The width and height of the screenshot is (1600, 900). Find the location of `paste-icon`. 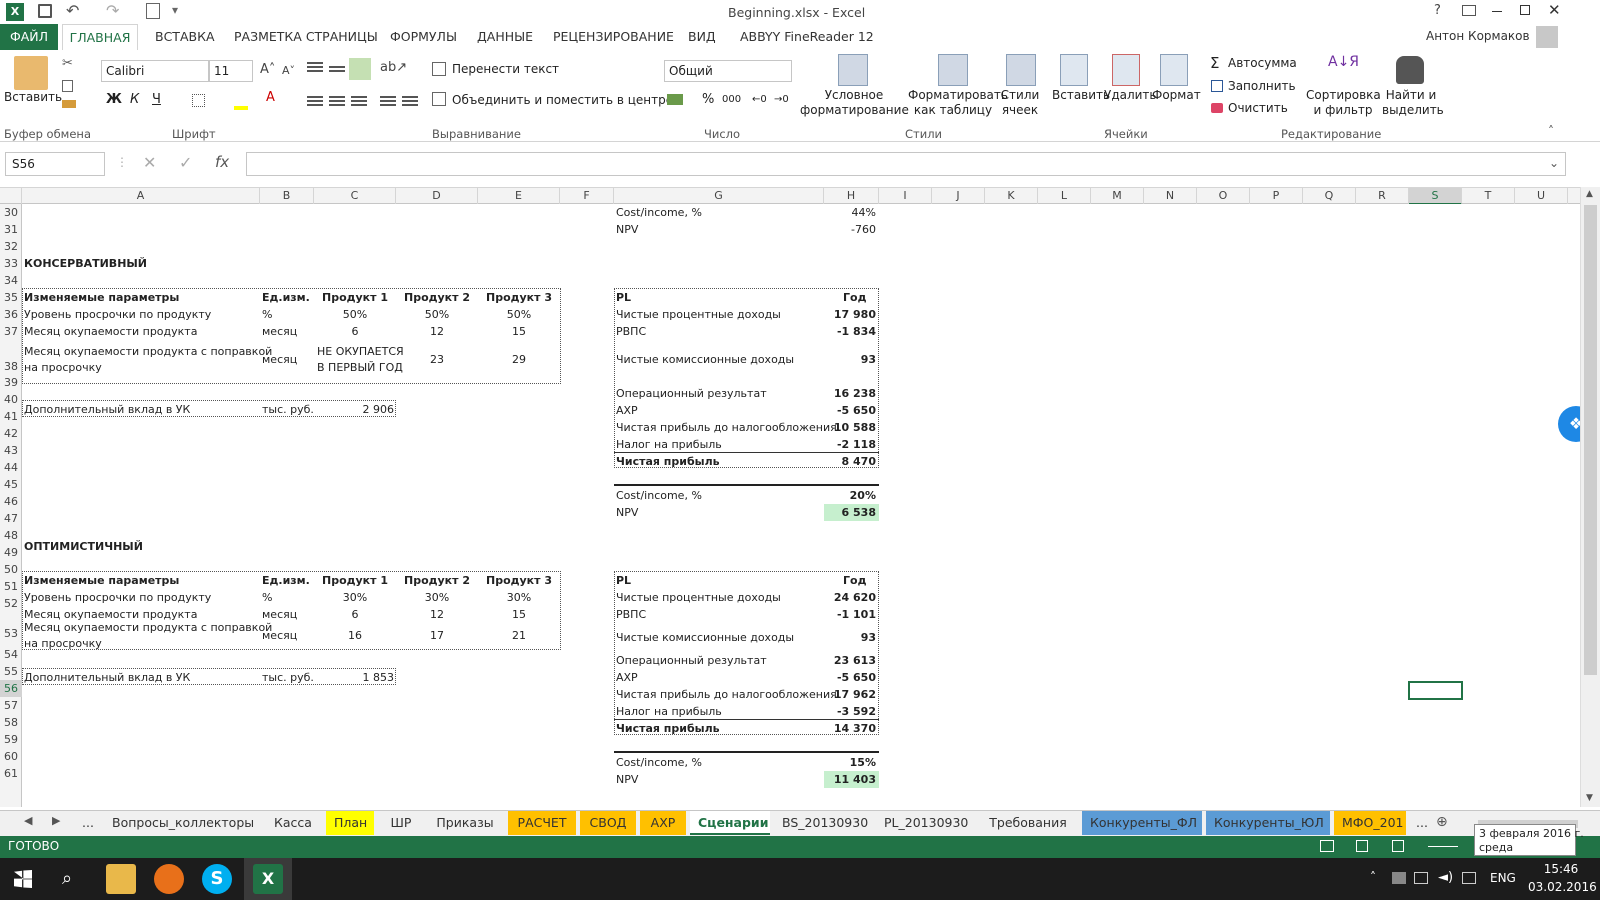

paste-icon is located at coordinates (31, 73).